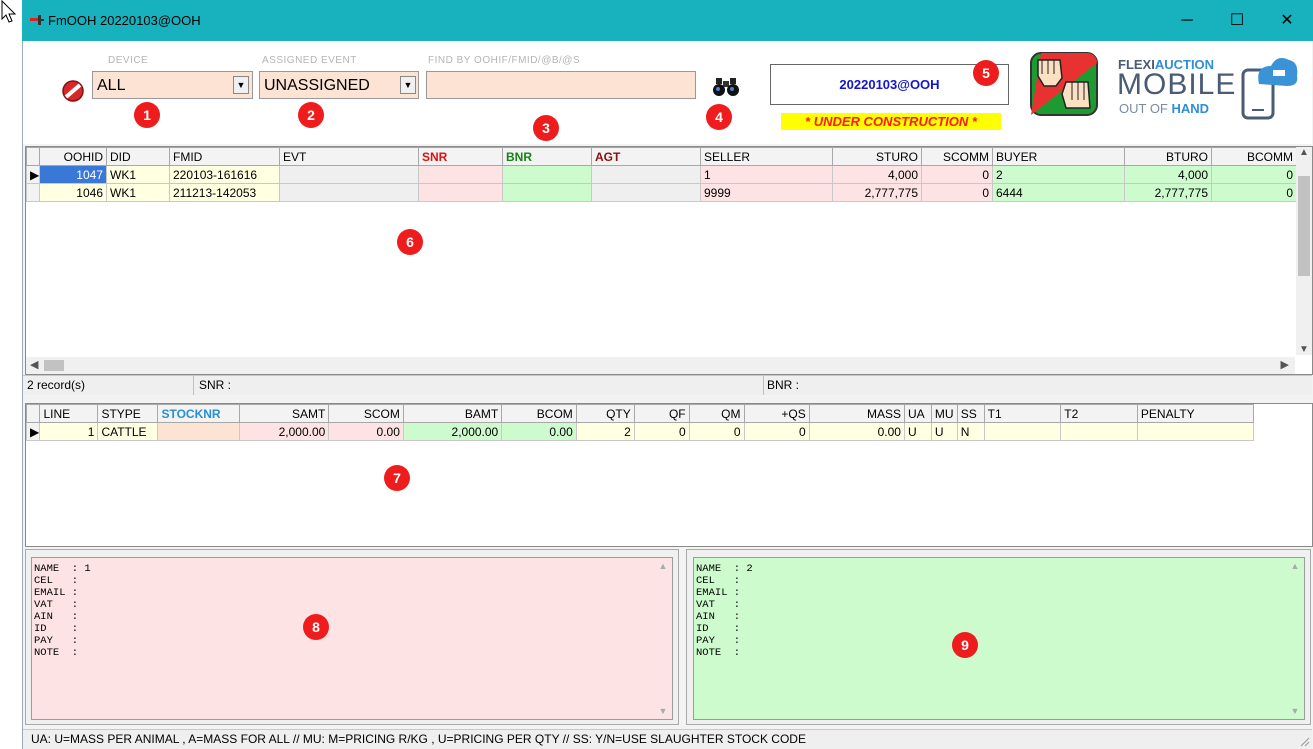 This screenshot has height=749, width=1313. I want to click on cell-bturo: 2,777,775, so click(1168, 192).